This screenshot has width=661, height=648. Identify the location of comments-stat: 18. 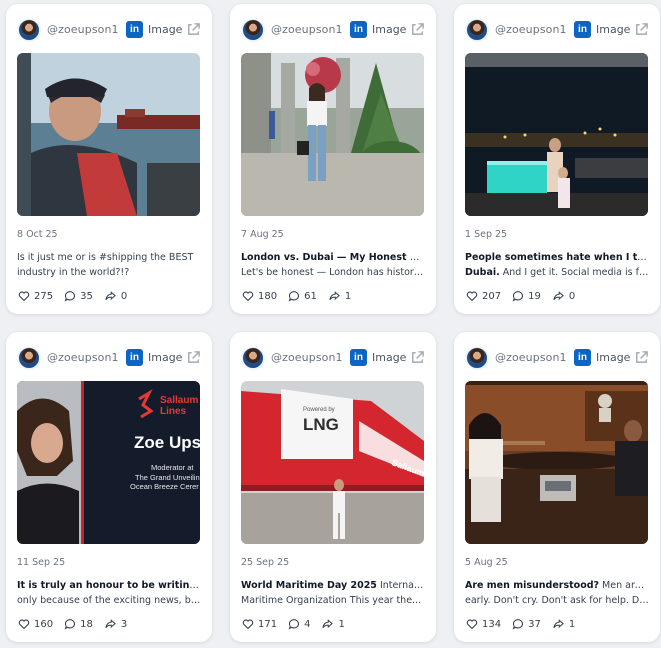
(78, 624).